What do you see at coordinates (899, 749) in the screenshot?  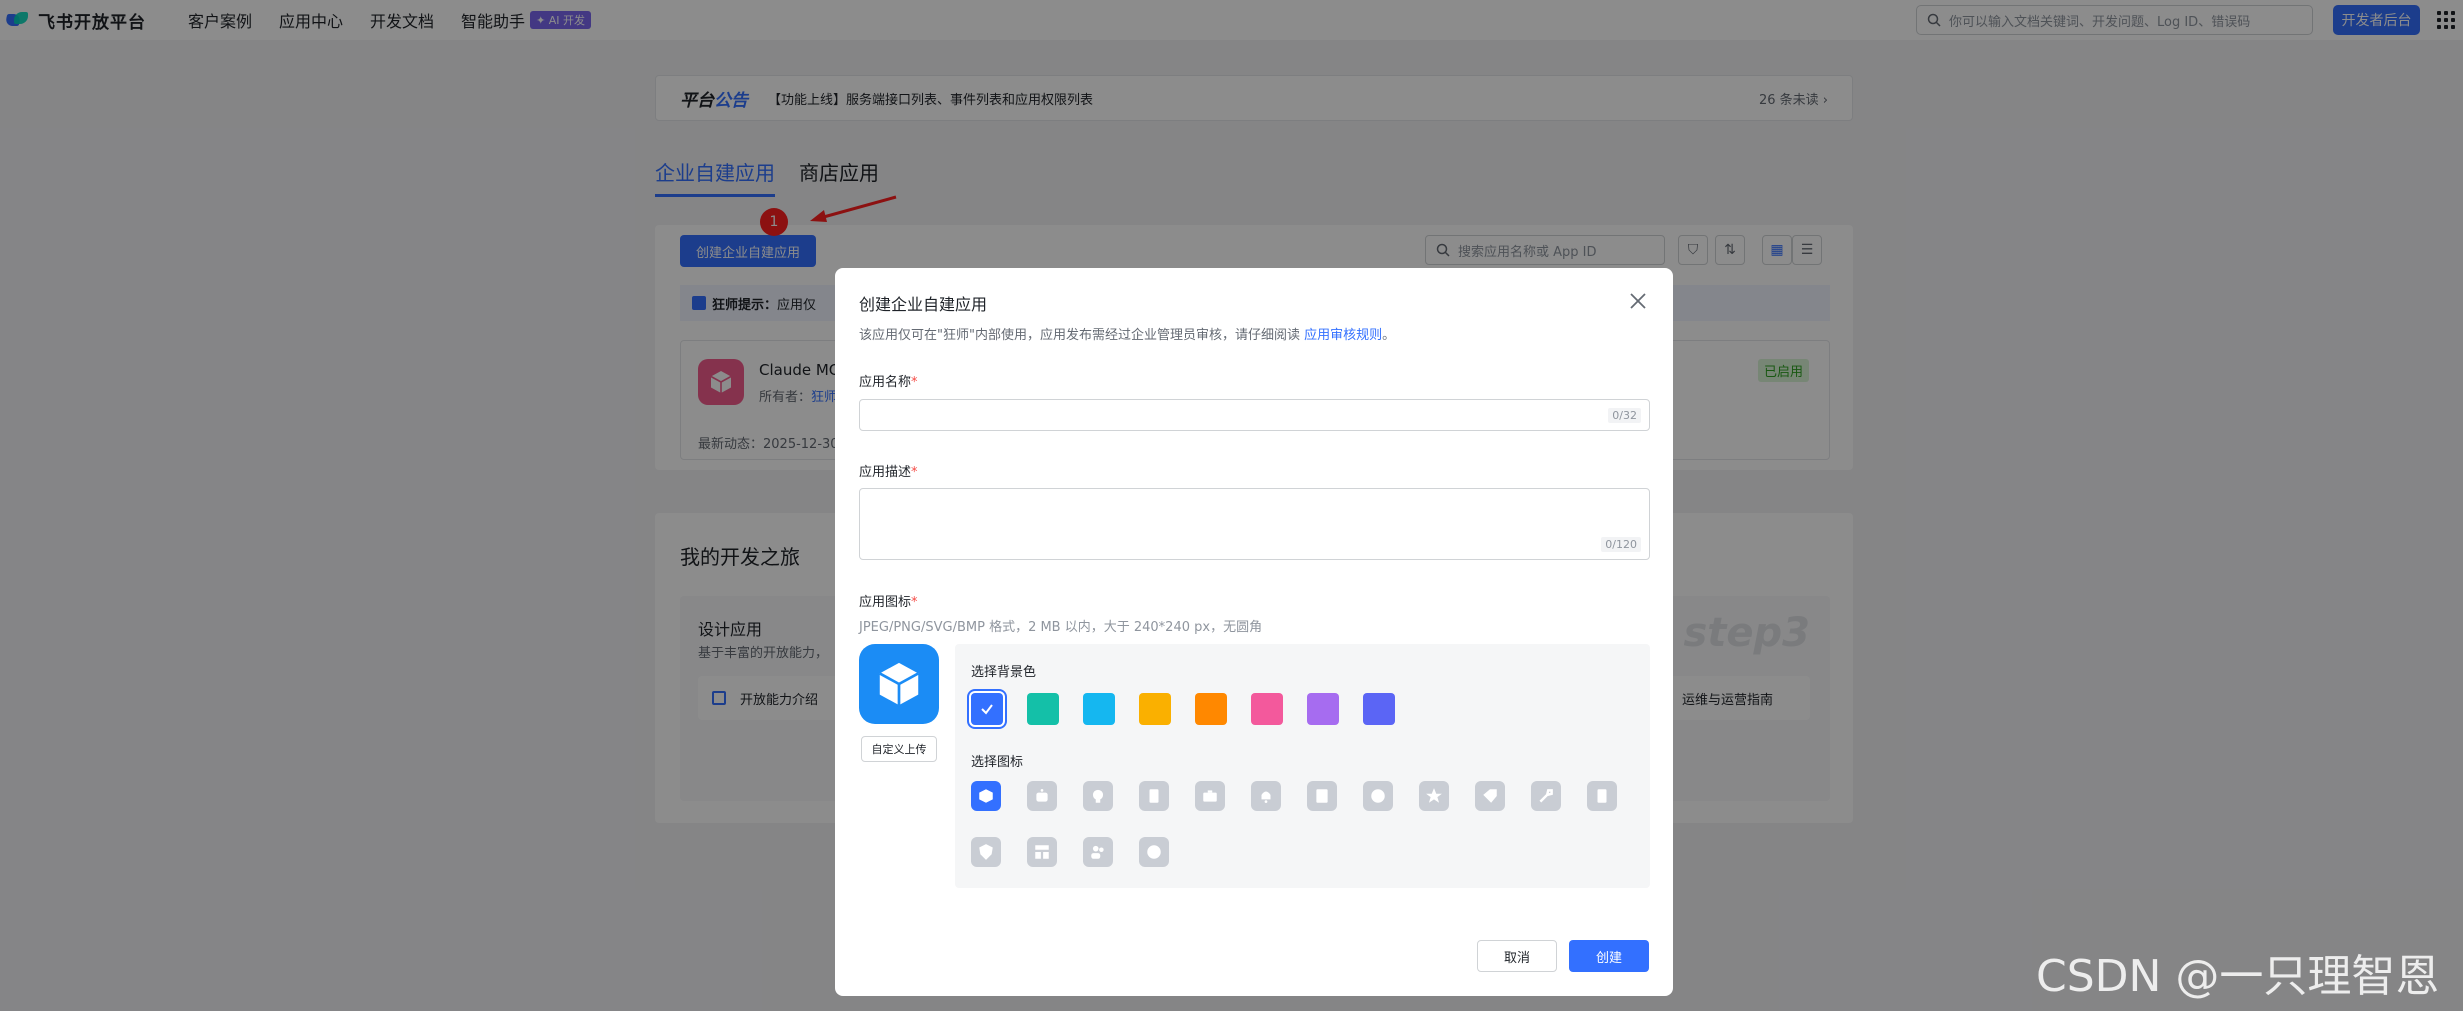 I see `custom-upload-button: 自定义上传` at bounding box center [899, 749].